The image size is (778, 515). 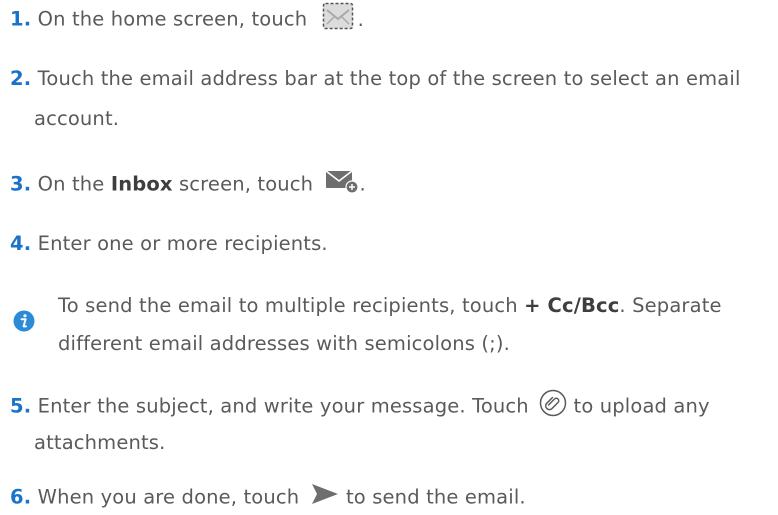 I want to click on step-number: 2., so click(x=21, y=78).